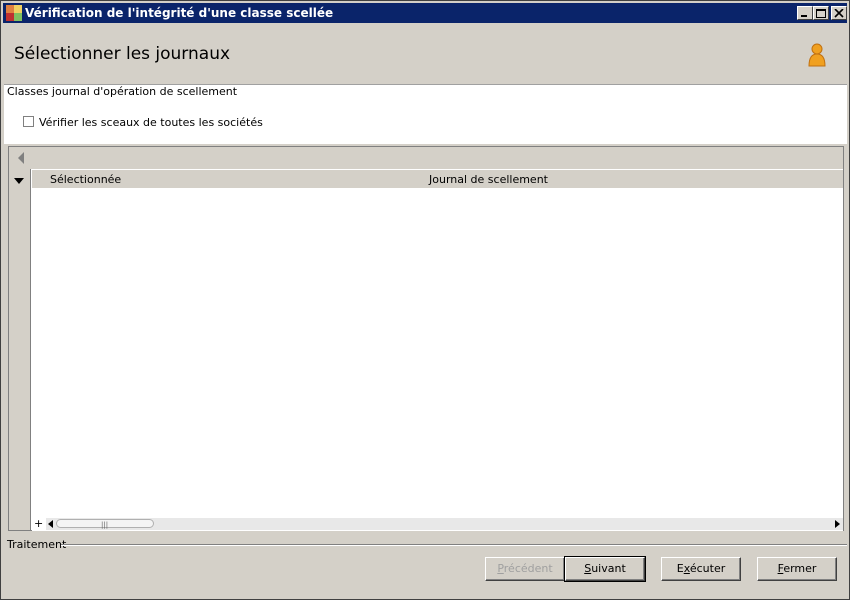 The height and width of the screenshot is (600, 850). I want to click on execute-button: Exécuter, so click(701, 569).